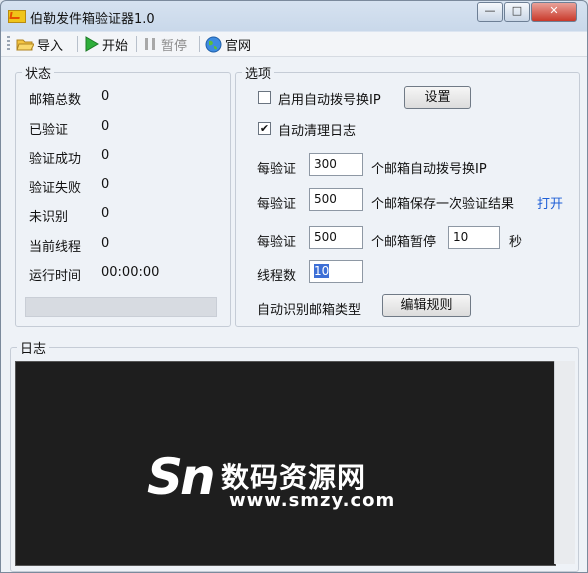 Image resolution: width=588 pixels, height=573 pixels. Describe the element at coordinates (437, 97) in the screenshot. I see `dial-settings-button: 设置` at that location.